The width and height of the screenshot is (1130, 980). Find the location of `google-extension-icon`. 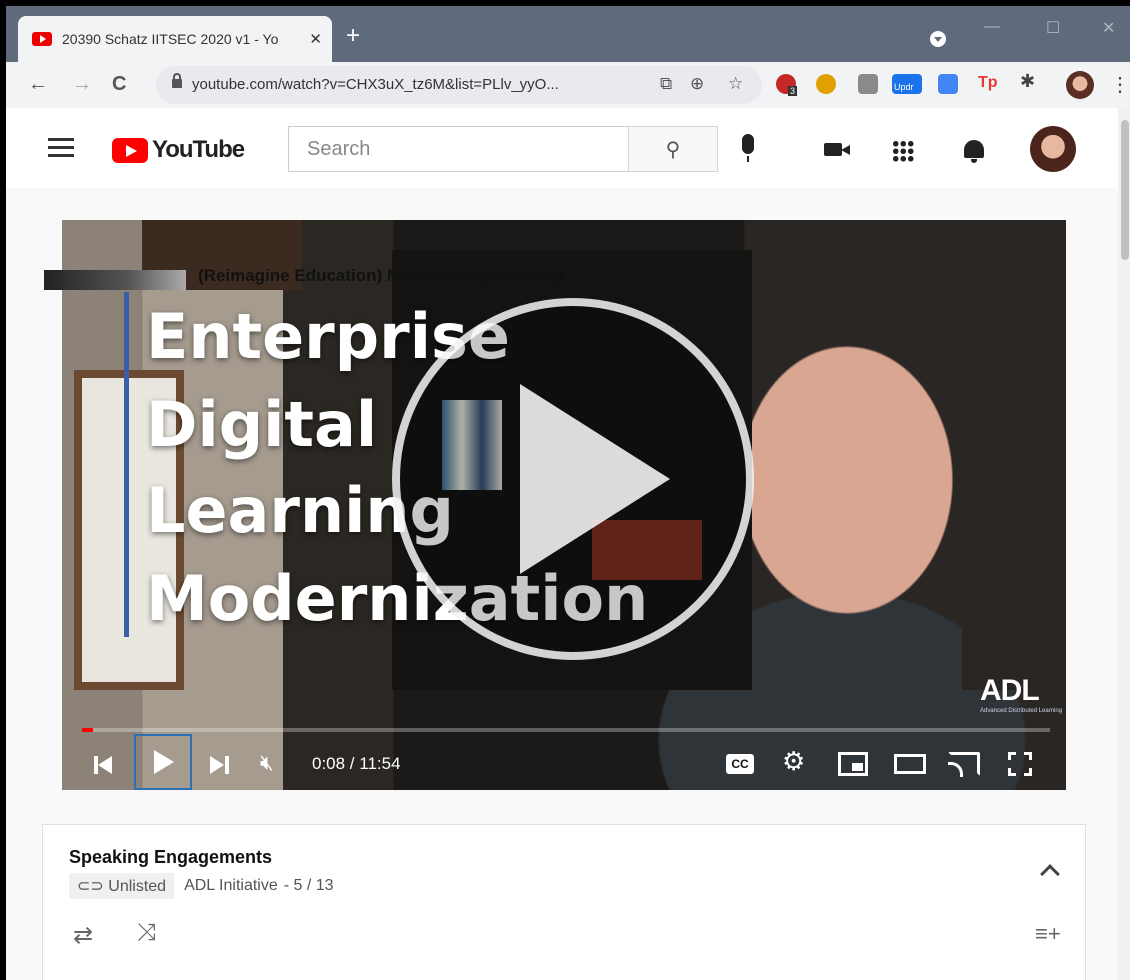

google-extension-icon is located at coordinates (868, 84).